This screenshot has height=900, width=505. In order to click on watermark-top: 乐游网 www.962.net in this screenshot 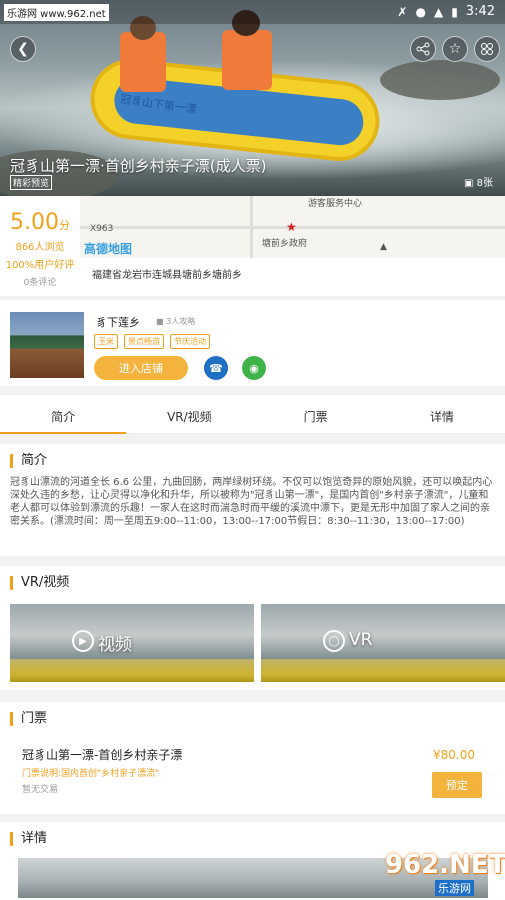, I will do `click(56, 12)`.